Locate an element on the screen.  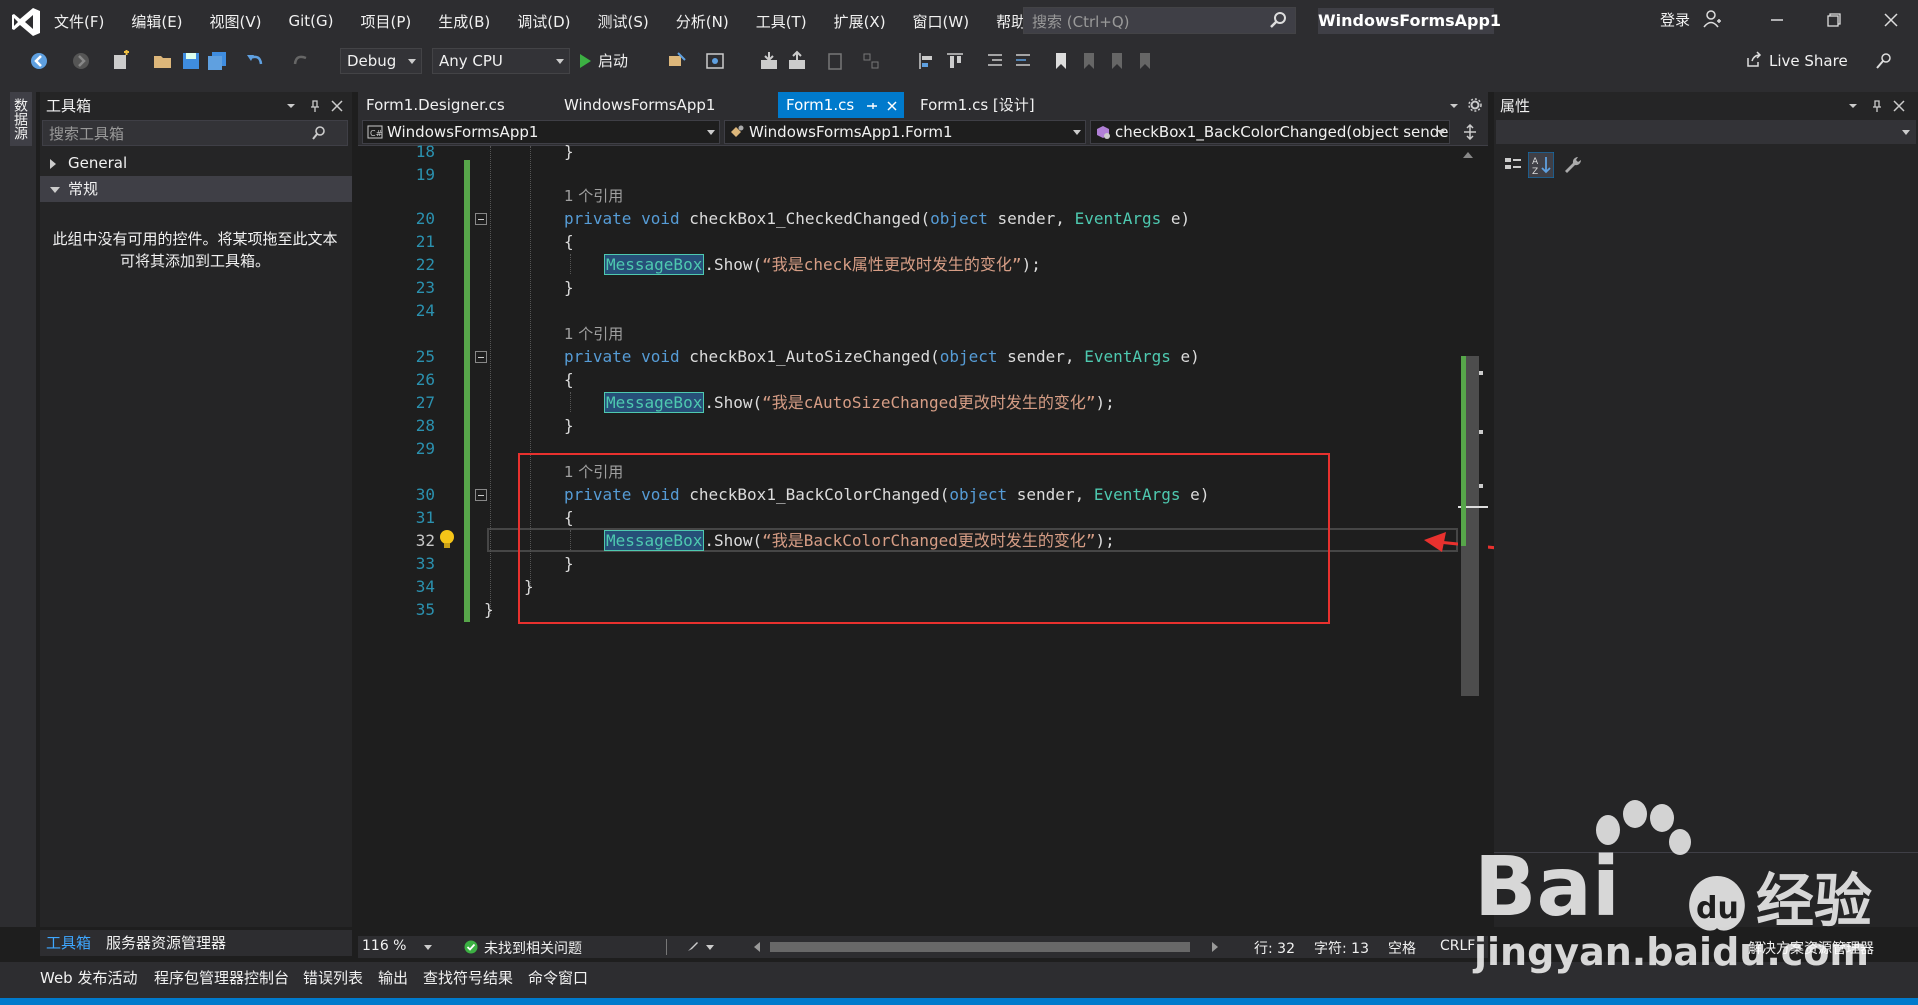
brush-icon is located at coordinates (693, 946).